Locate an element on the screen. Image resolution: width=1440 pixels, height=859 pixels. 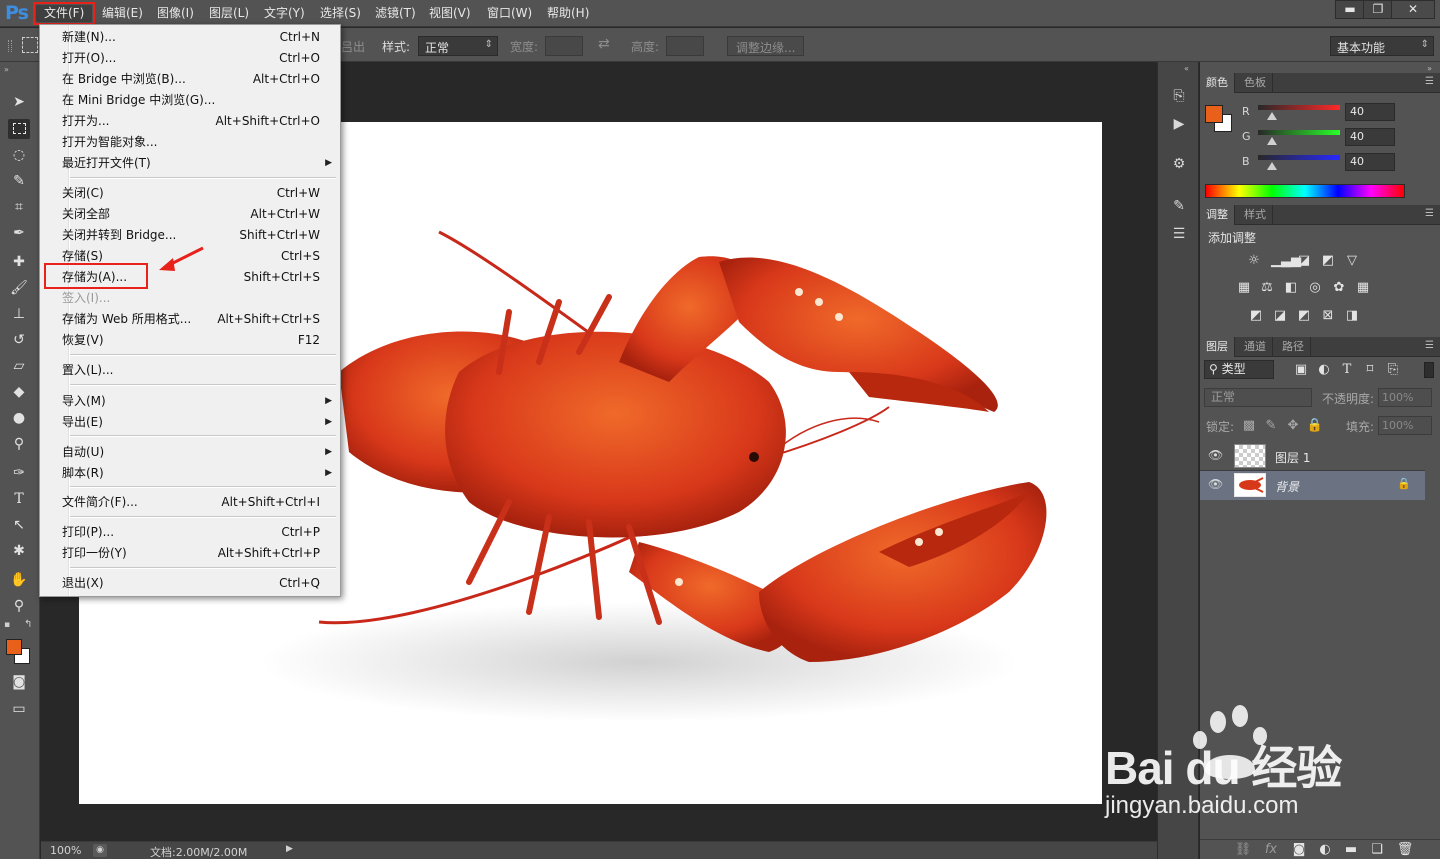
menu-item-file-info: 文件简介(F)... Alt+Shift+Ctrl+I is located at coordinates (190, 502).